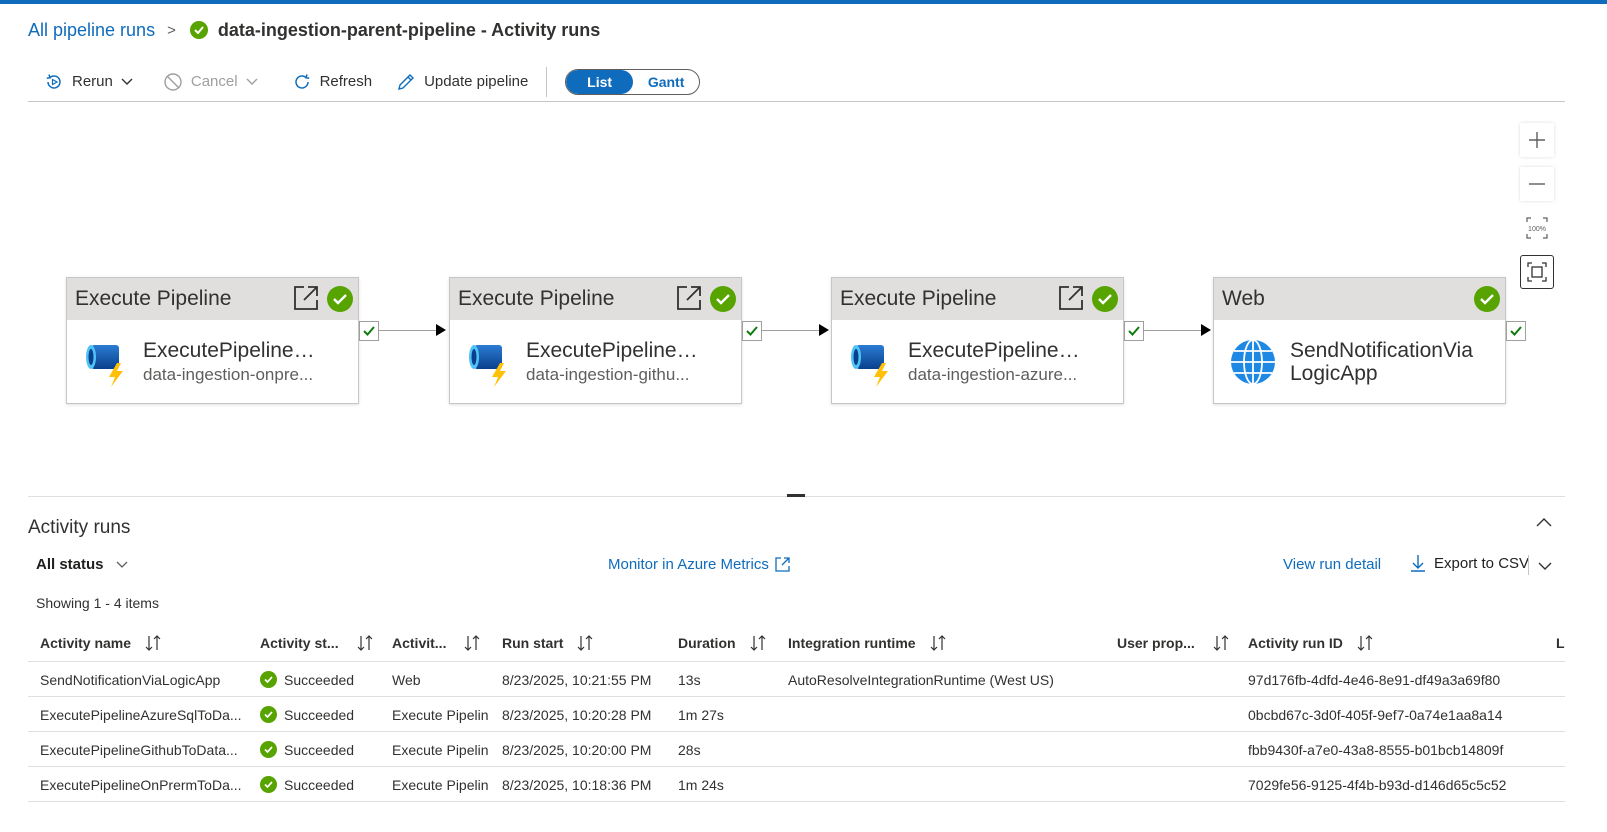 The image size is (1607, 832). I want to click on column-header-extra: L, so click(1560, 643).